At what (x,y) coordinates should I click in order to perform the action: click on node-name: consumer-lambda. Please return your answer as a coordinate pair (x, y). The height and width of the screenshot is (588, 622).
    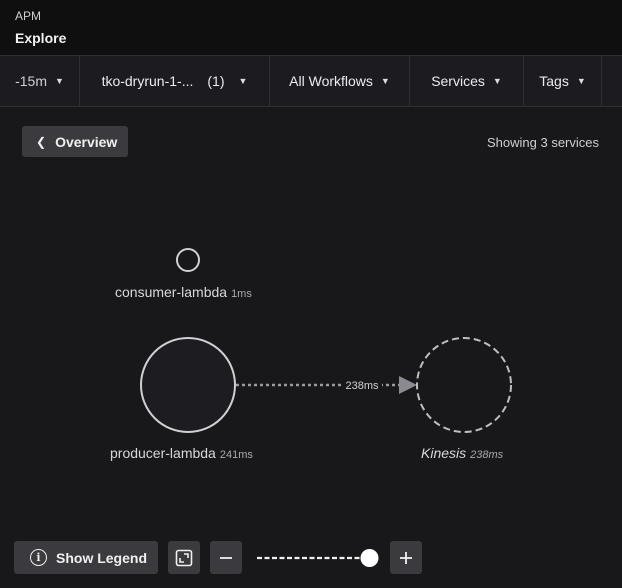
    Looking at the image, I should click on (171, 292).